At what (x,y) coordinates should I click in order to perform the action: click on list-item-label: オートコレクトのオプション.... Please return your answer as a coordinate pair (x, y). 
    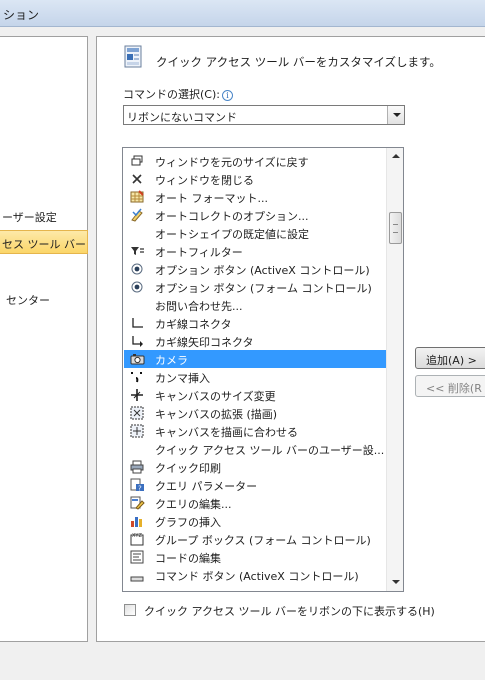
    Looking at the image, I should click on (232, 216).